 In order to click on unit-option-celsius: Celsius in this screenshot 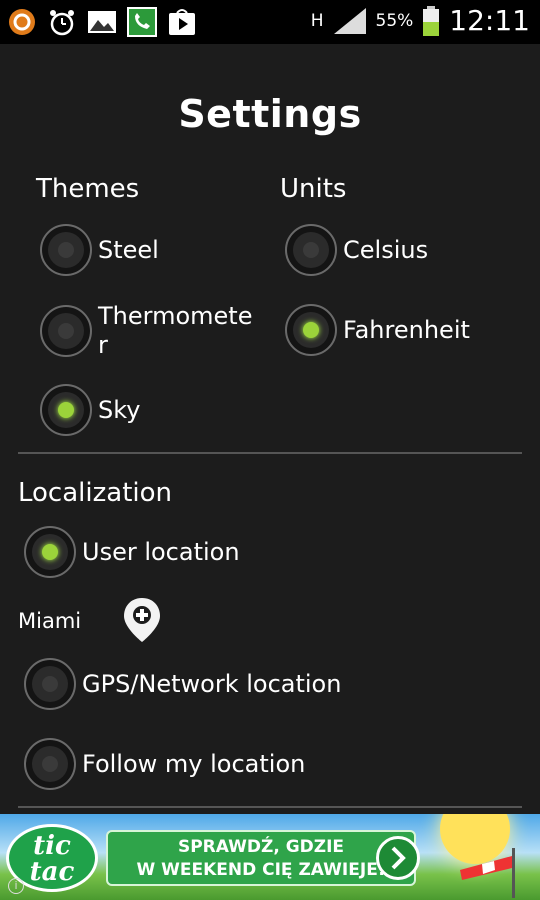, I will do `click(356, 250)`.